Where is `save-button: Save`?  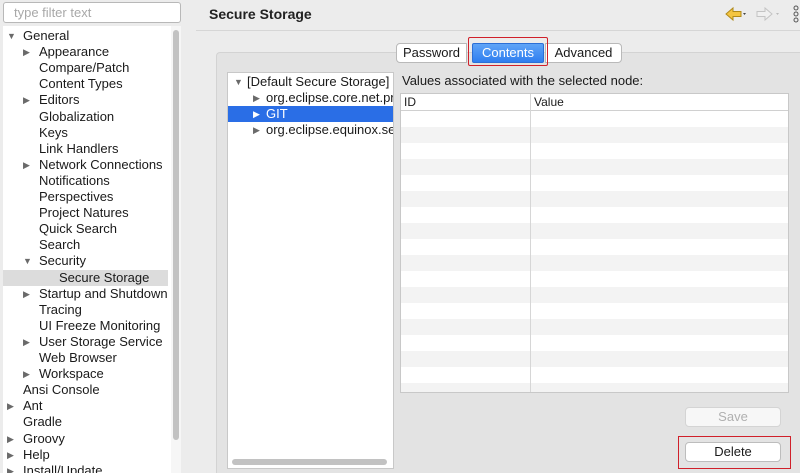
save-button: Save is located at coordinates (733, 417).